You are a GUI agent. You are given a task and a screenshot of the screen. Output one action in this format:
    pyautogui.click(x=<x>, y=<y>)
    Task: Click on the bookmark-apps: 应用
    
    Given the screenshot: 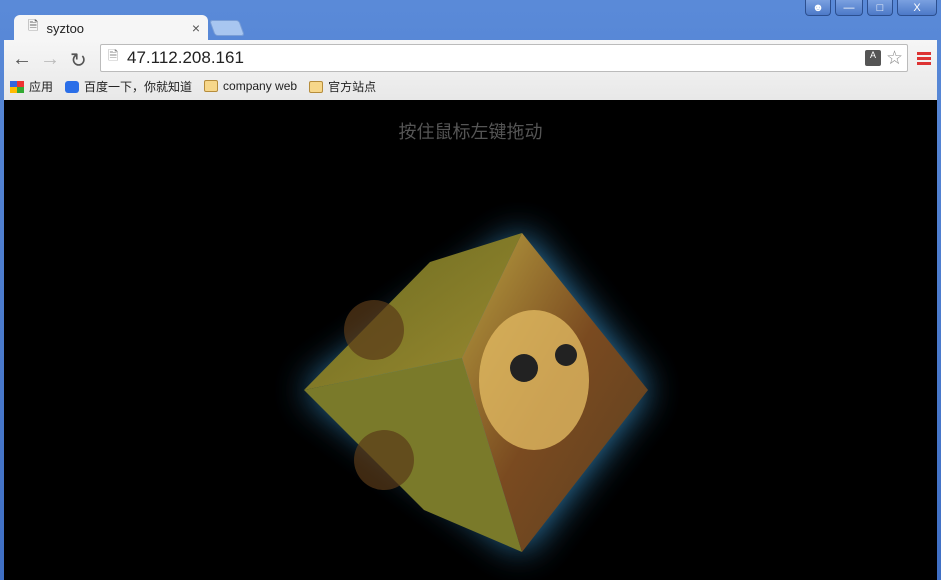 What is the action you would take?
    pyautogui.click(x=31, y=86)
    